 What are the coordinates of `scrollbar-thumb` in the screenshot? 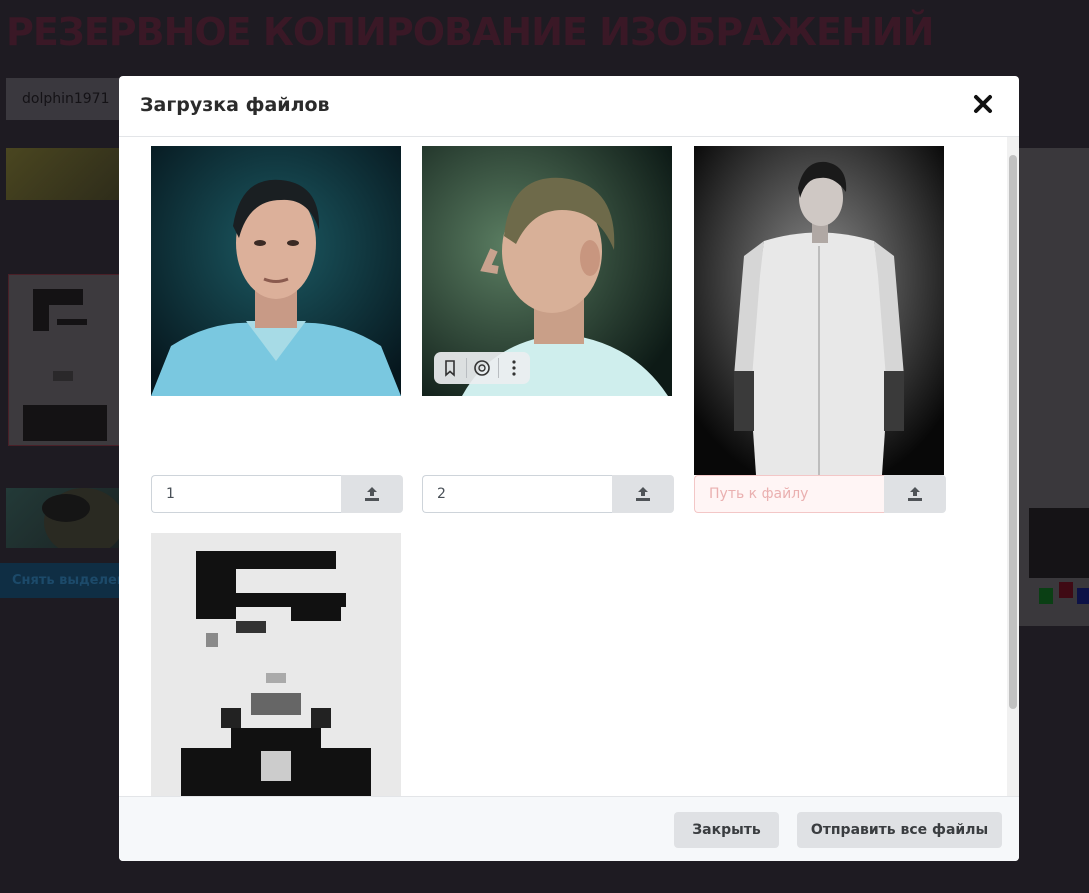 It's located at (1013, 432).